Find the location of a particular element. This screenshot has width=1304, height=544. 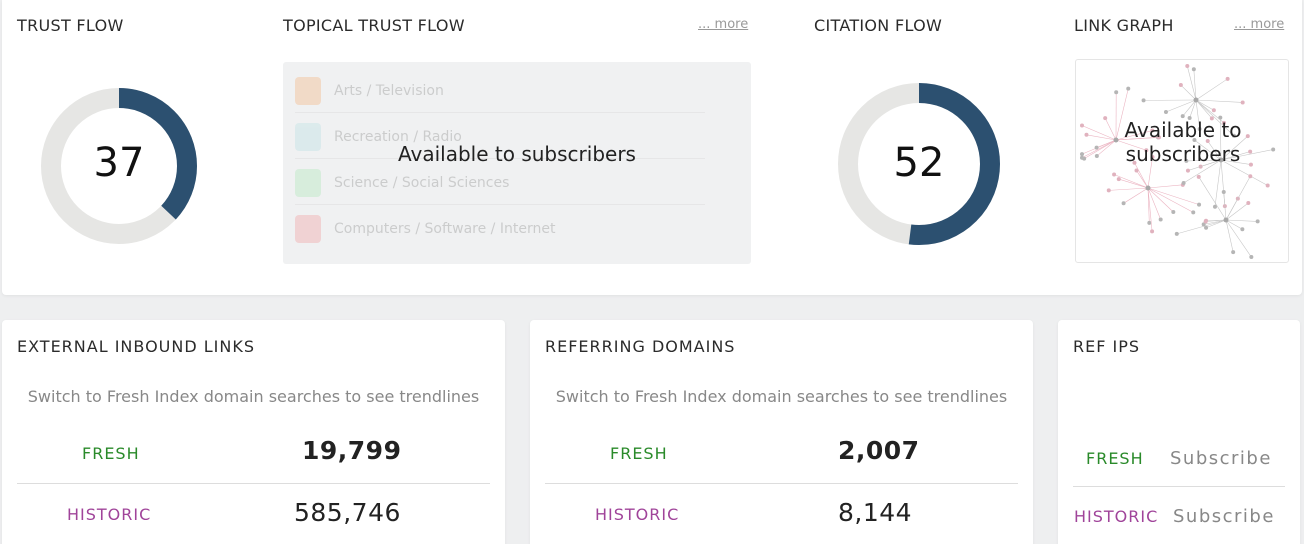

link-graph-box: Available to subscribers is located at coordinates (1182, 161).